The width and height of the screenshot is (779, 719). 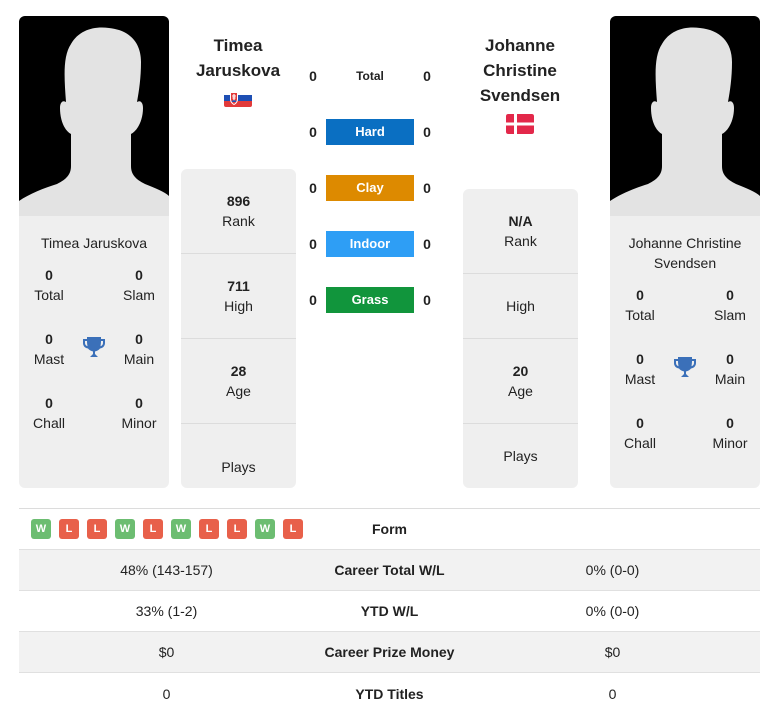 I want to click on surface-row-clay: 0 Clay 0, so click(x=370, y=188).